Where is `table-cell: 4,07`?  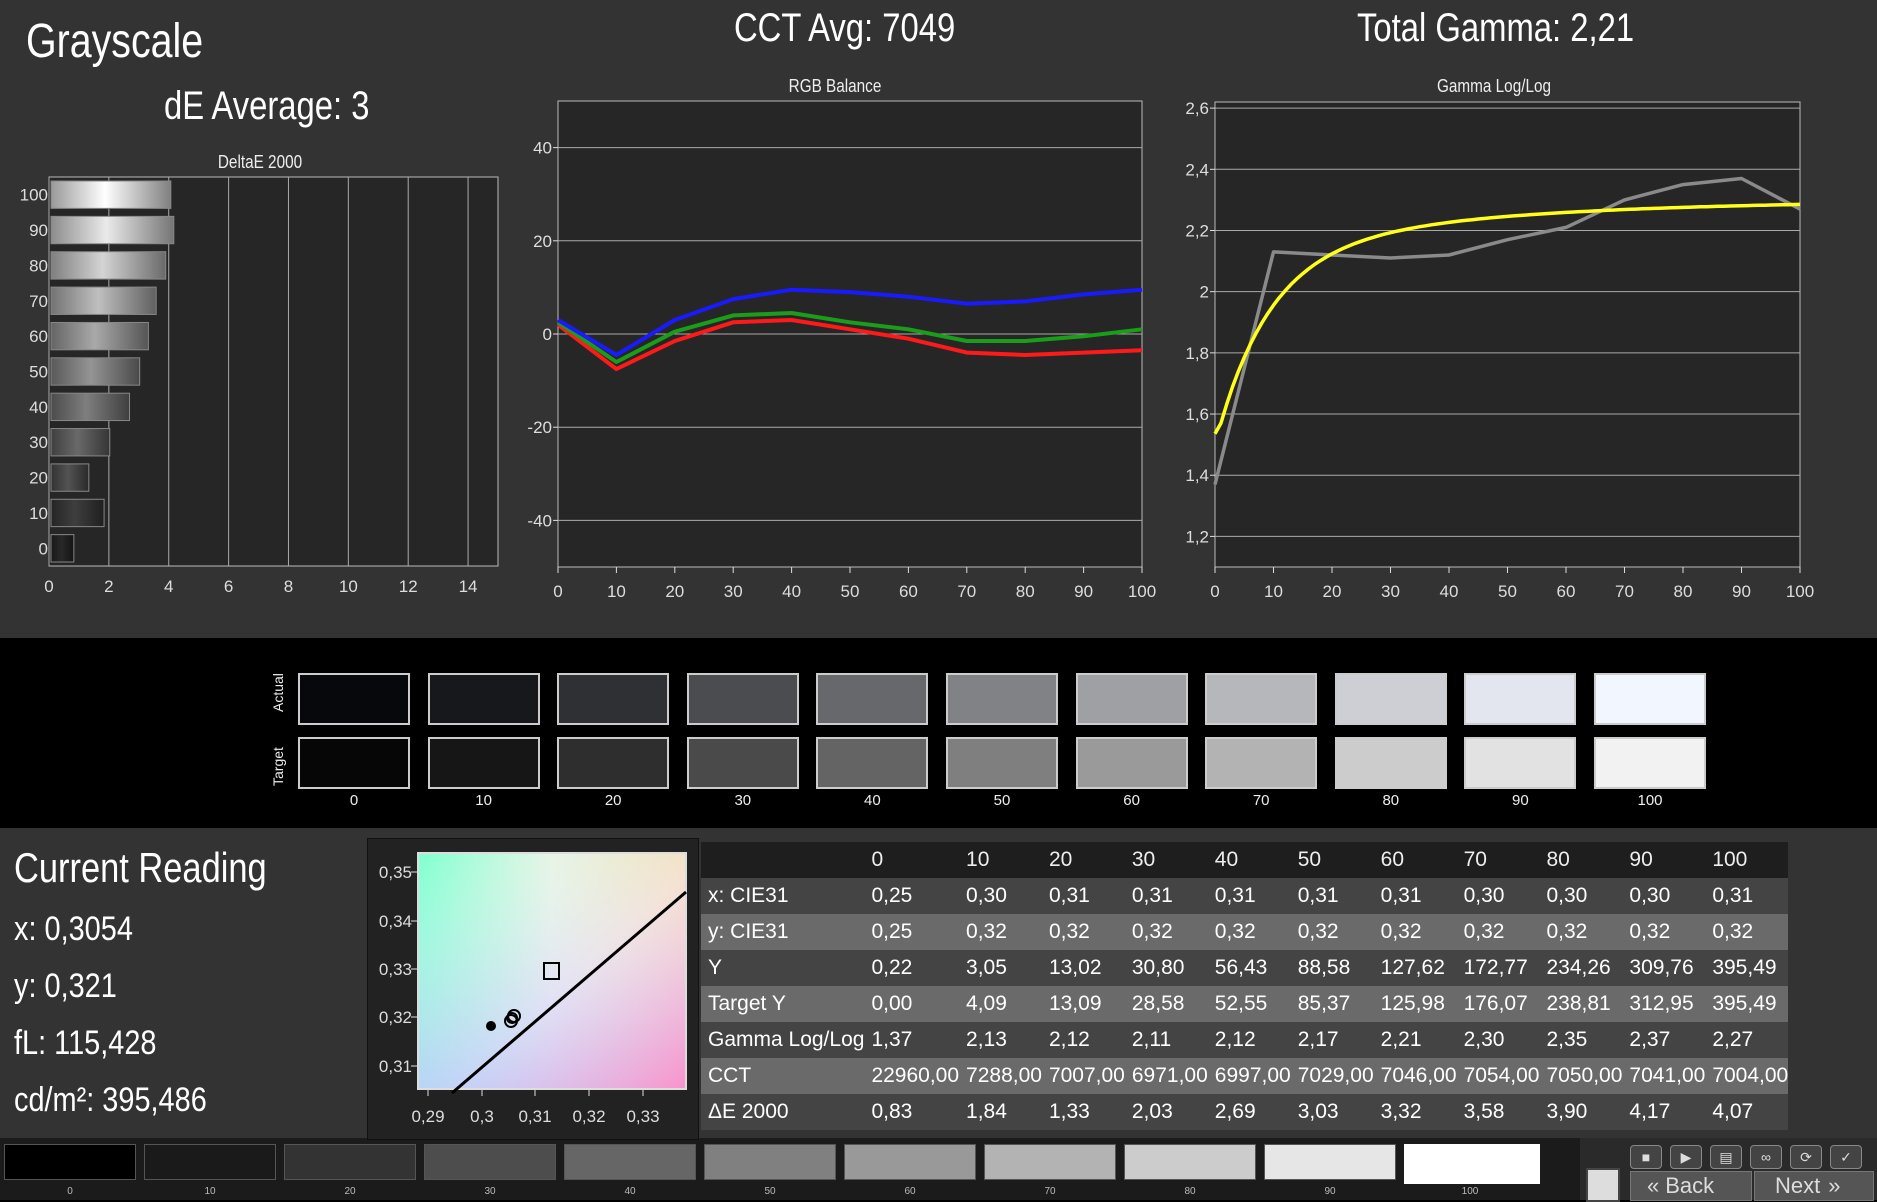 table-cell: 4,07 is located at coordinates (1747, 1112).